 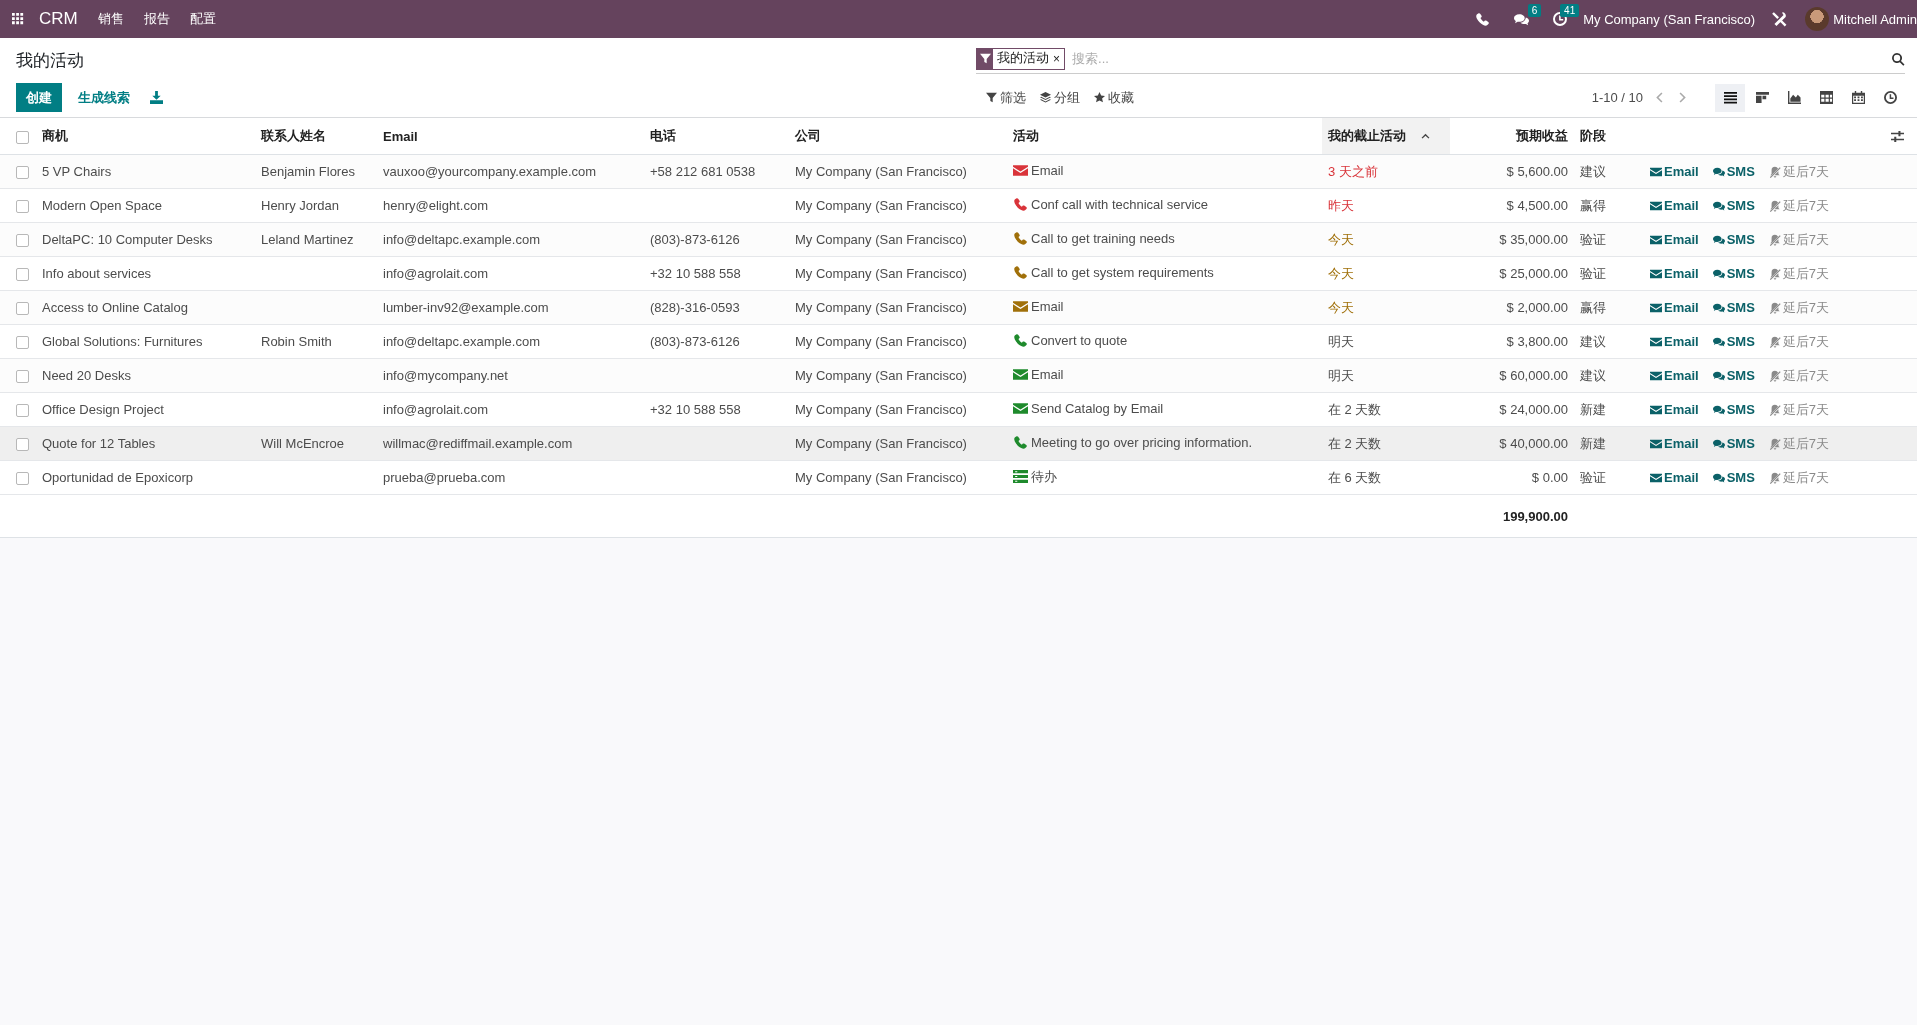 What do you see at coordinates (1026, 136) in the screenshot?
I see `column-header: 活动` at bounding box center [1026, 136].